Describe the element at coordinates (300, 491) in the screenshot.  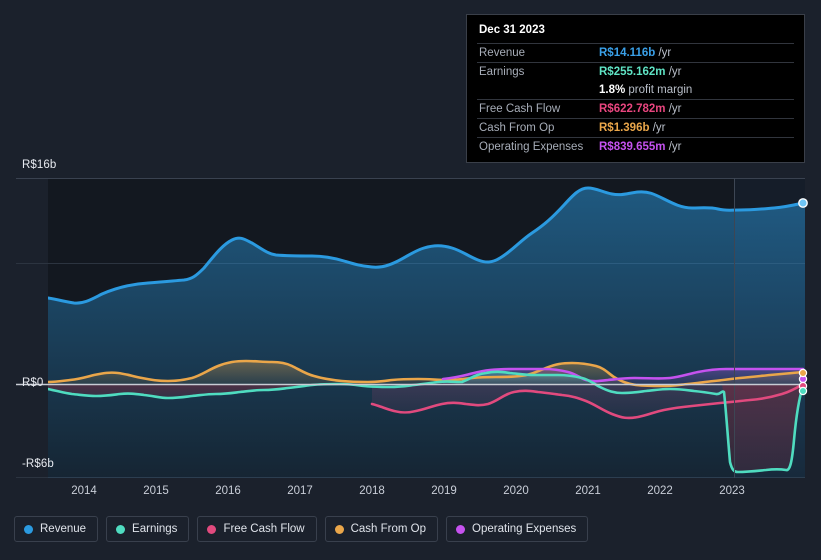
I see `x-axis-tick-2017: 2017` at that location.